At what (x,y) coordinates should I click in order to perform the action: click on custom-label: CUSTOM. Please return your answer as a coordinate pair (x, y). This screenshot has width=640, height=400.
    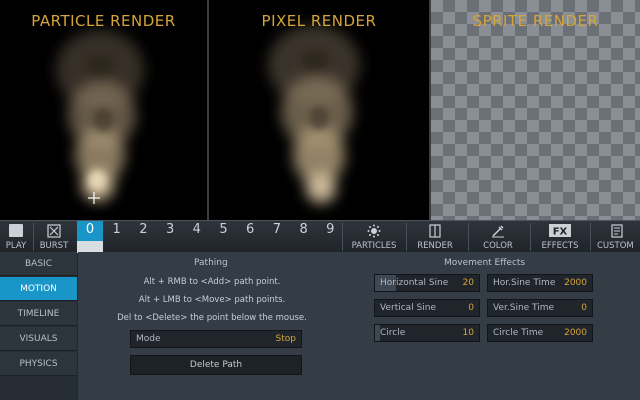
    Looking at the image, I should click on (615, 246).